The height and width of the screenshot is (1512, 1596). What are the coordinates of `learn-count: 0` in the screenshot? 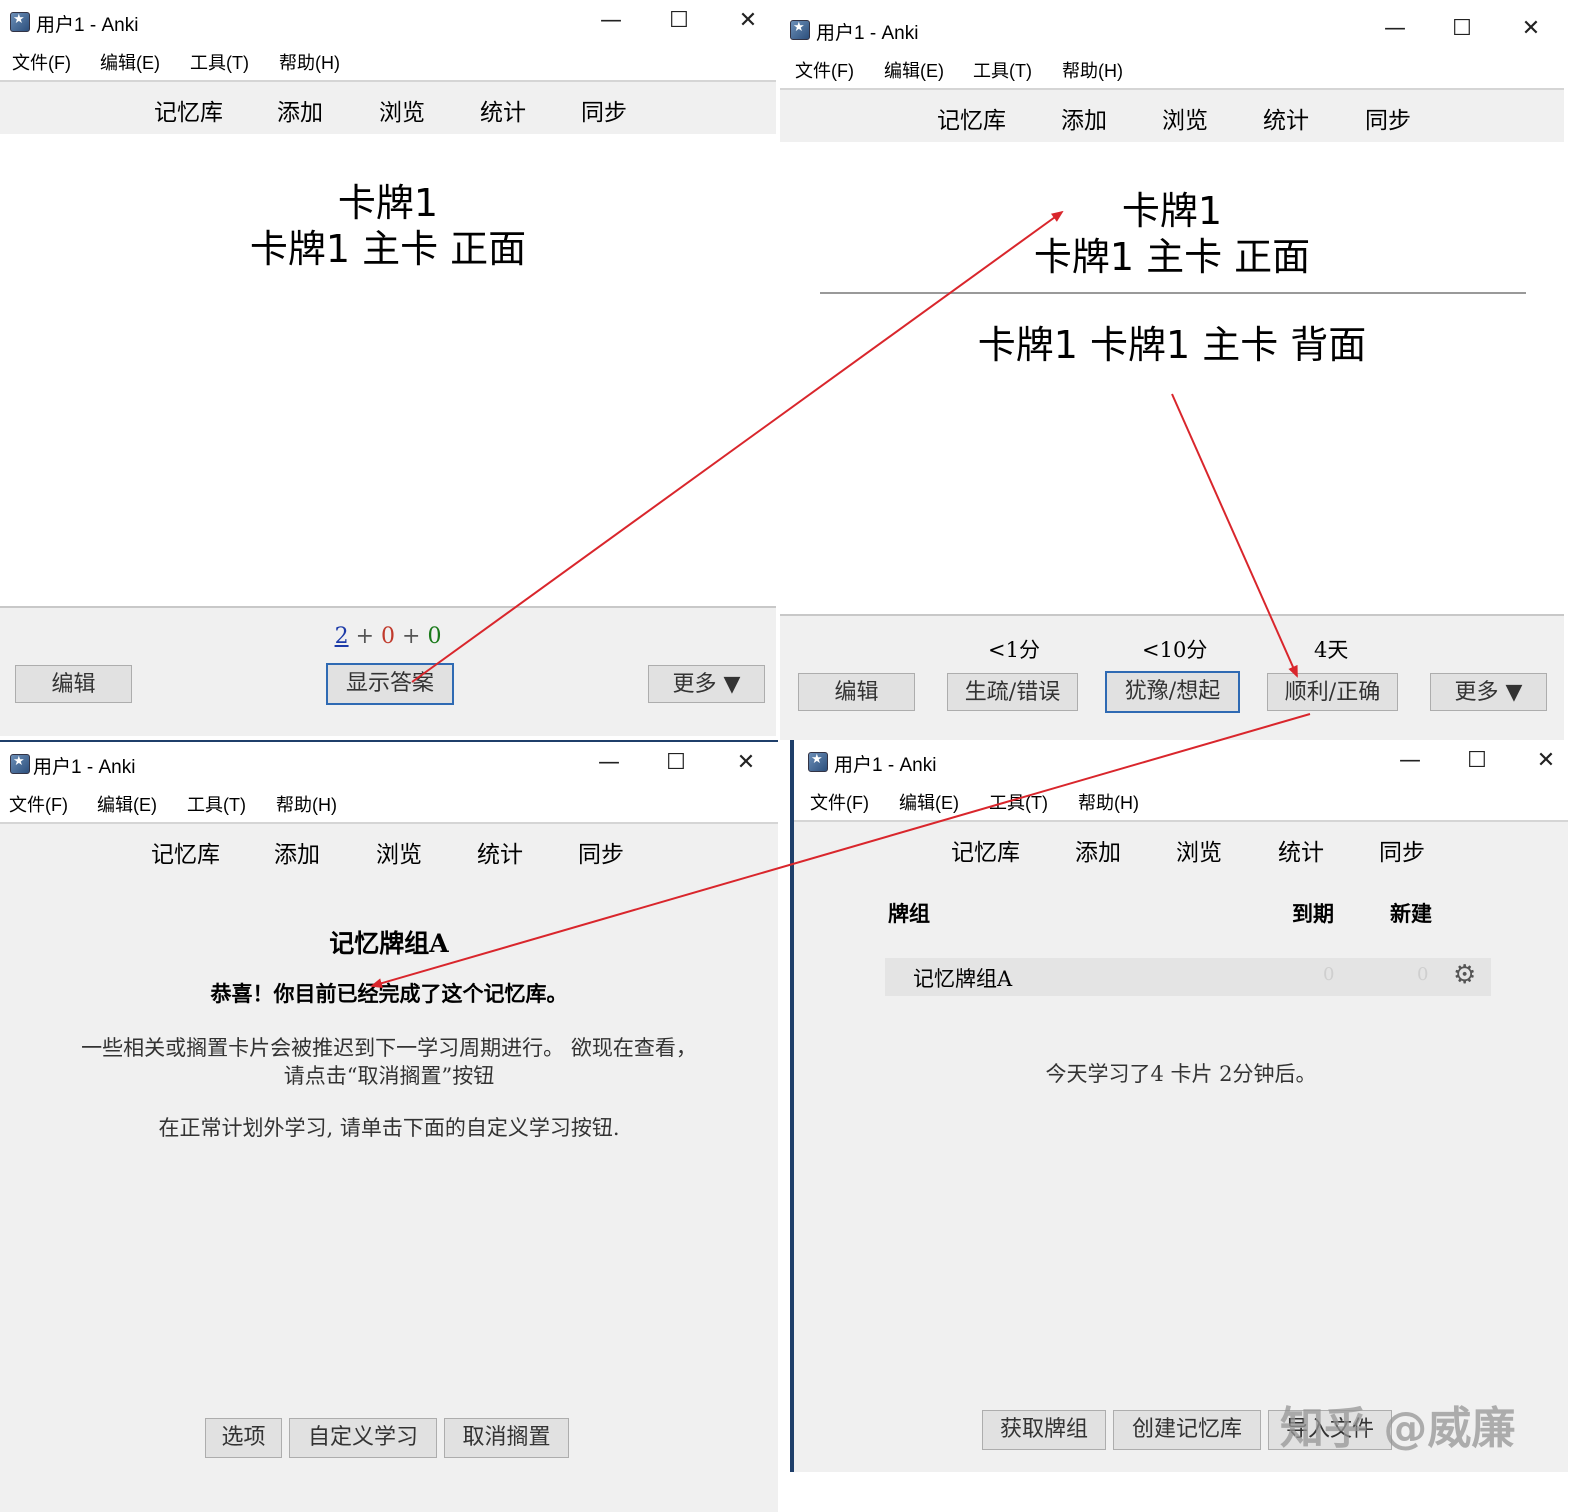 It's located at (388, 636).